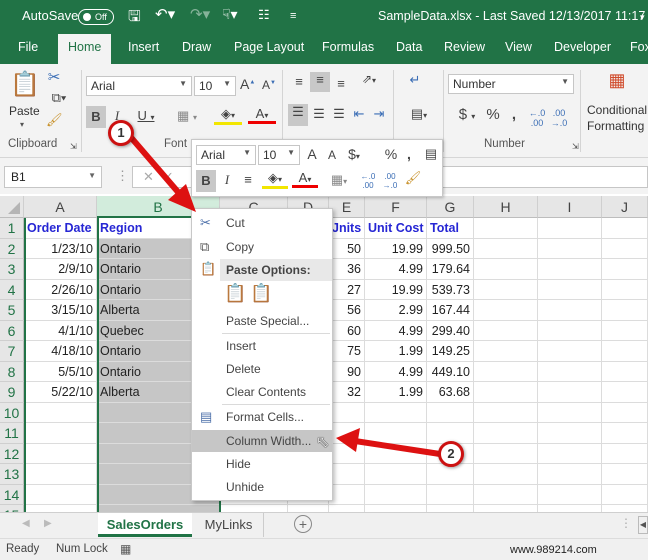 The width and height of the screenshot is (648, 560). I want to click on cell-a14, so click(60, 494).